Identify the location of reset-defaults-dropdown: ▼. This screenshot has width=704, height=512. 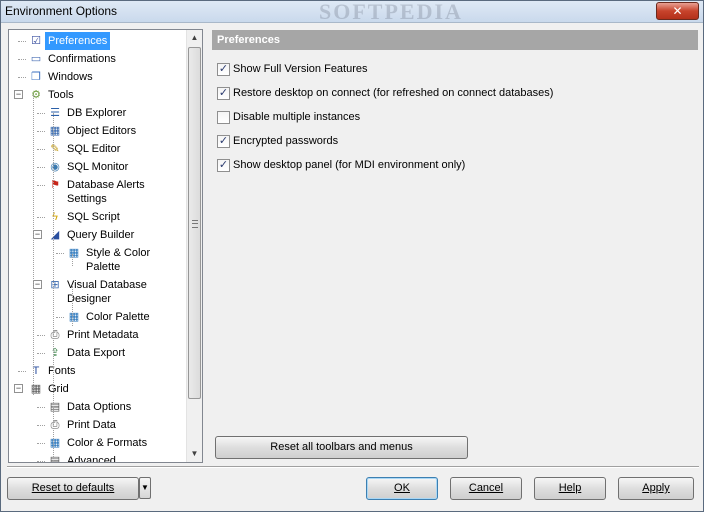
(145, 488).